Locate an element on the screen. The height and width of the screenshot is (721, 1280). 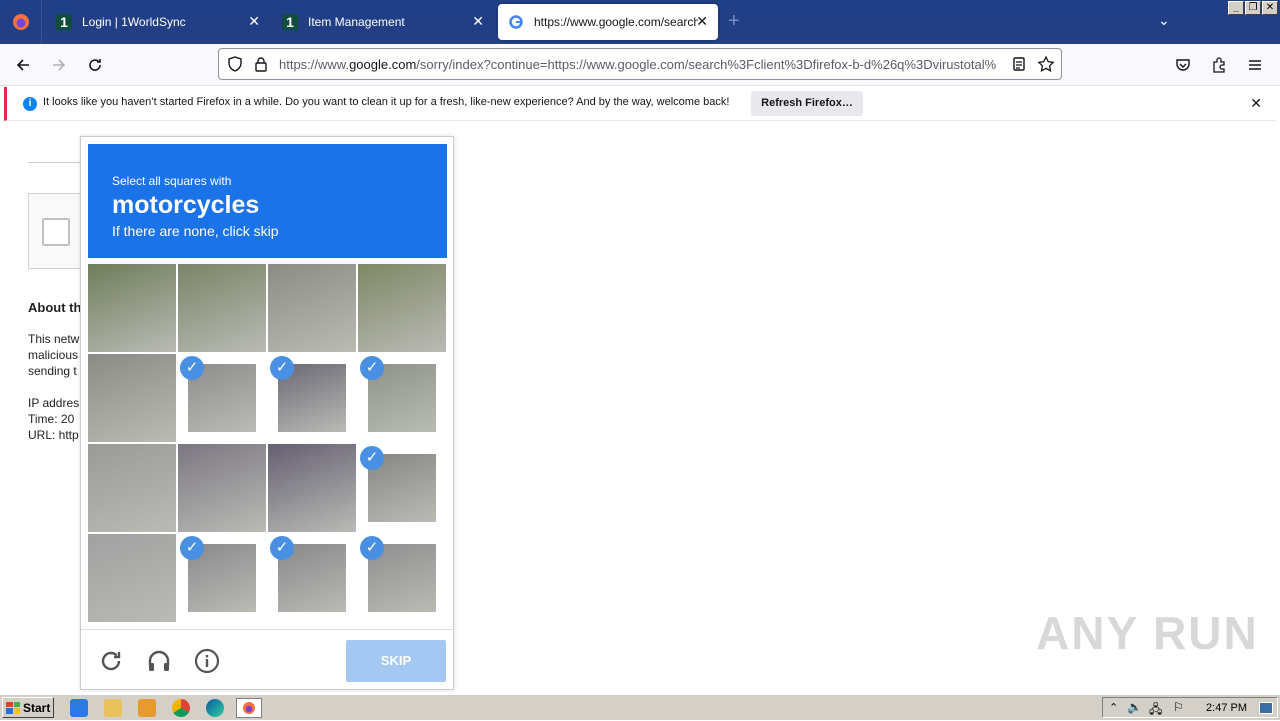
google-icon is located at coordinates (516, 22).